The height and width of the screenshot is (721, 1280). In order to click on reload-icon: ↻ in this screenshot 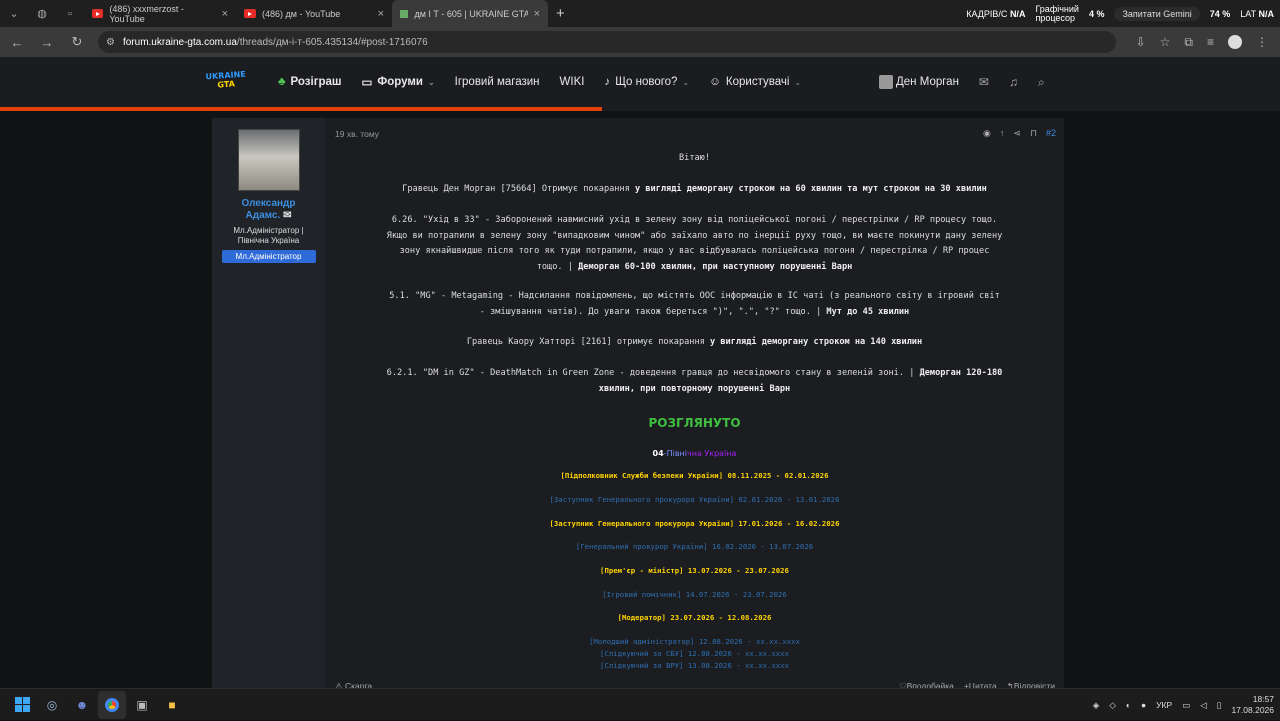, I will do `click(77, 42)`.